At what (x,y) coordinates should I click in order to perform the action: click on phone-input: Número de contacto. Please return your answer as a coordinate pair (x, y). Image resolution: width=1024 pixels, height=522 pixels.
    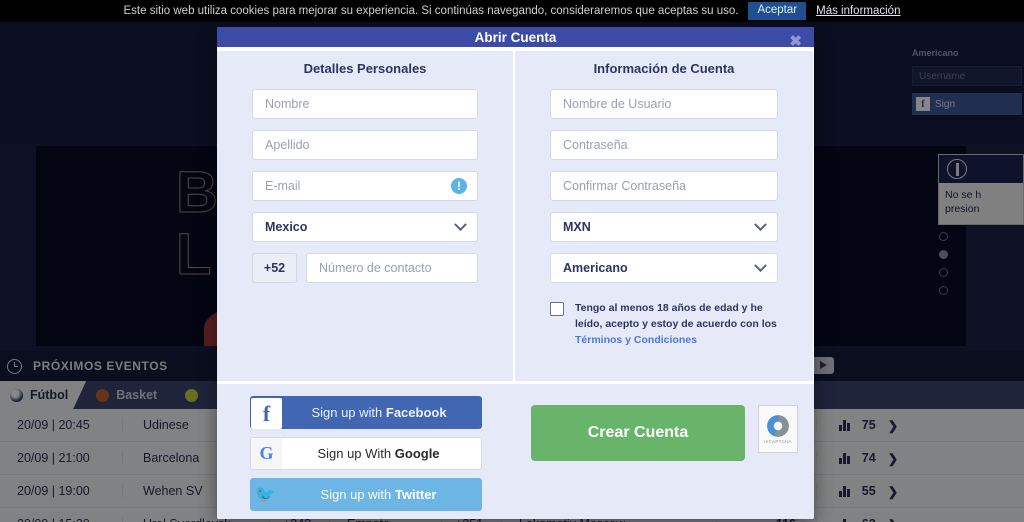
    Looking at the image, I should click on (392, 268).